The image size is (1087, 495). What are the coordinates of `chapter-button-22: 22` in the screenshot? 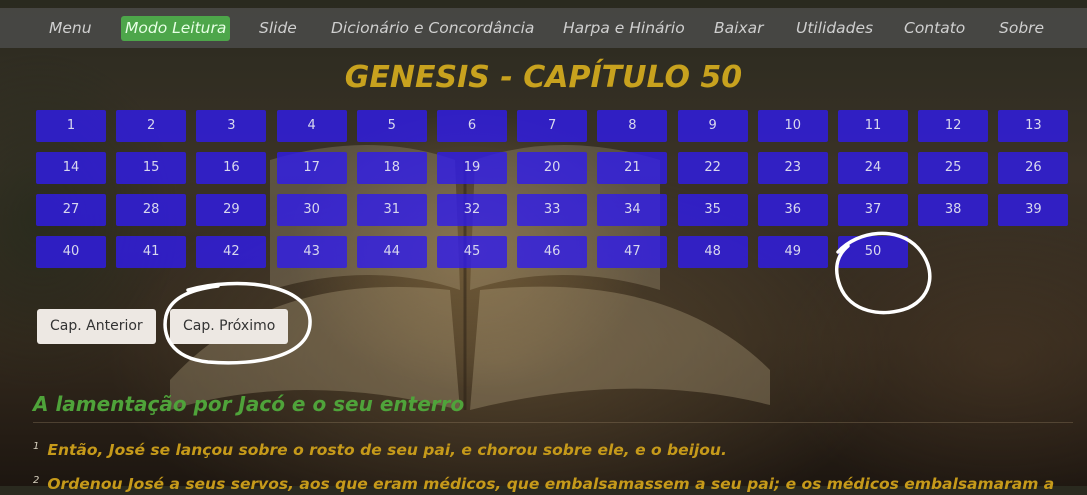 It's located at (712, 168).